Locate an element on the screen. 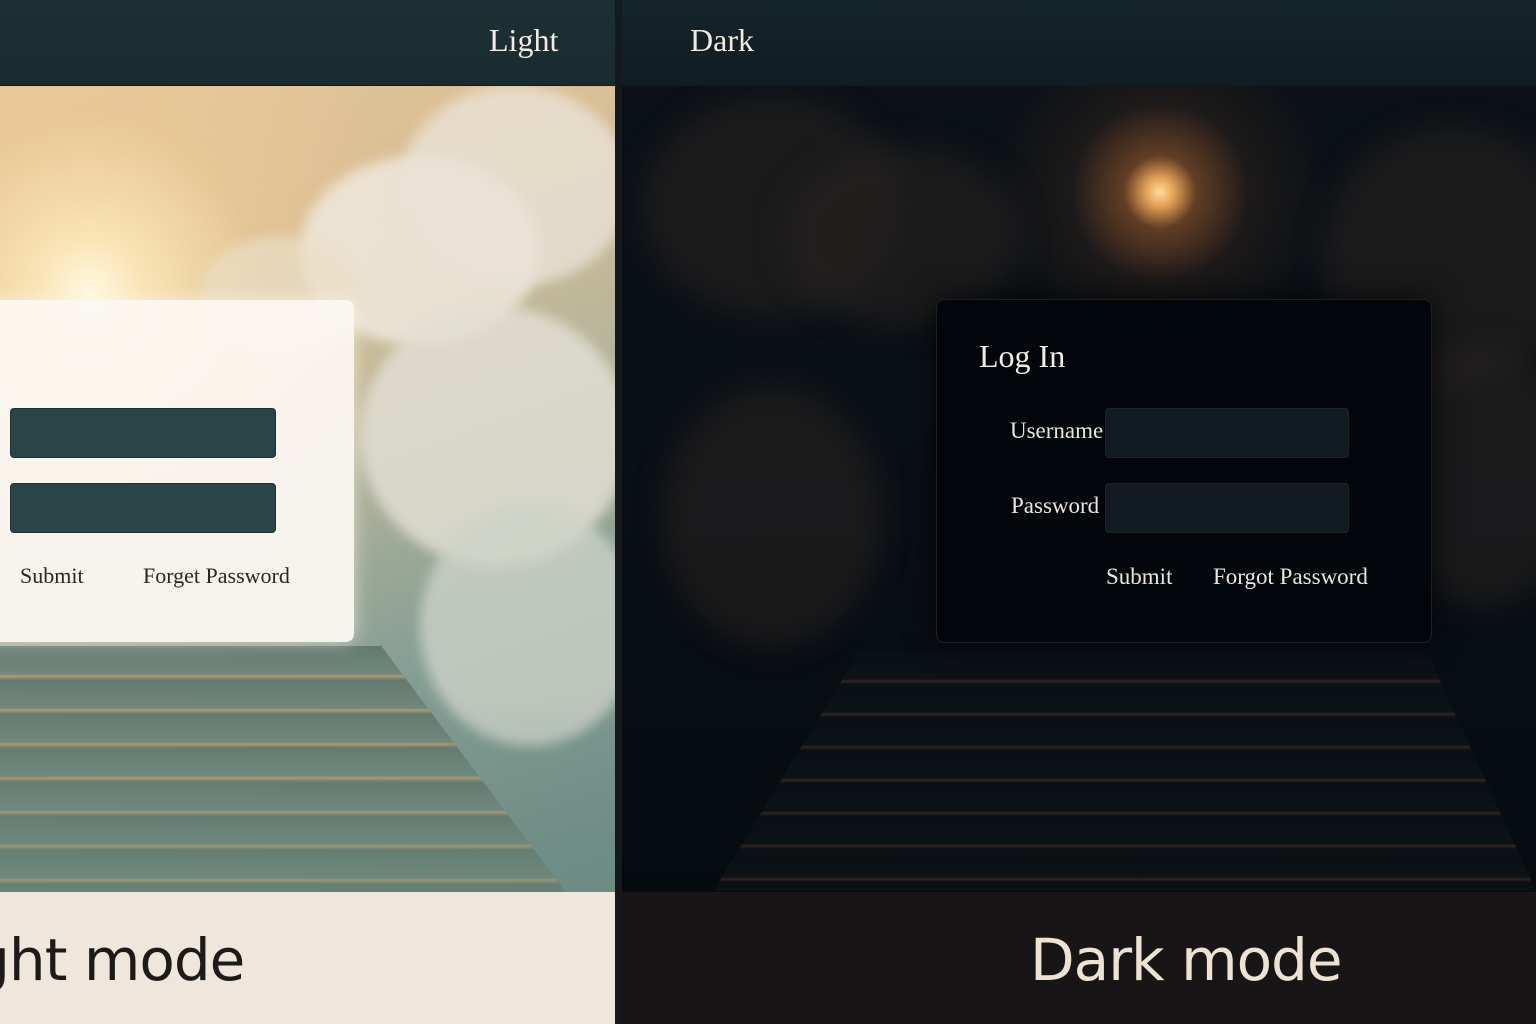  dark-submit-button: Submit is located at coordinates (1139, 577).